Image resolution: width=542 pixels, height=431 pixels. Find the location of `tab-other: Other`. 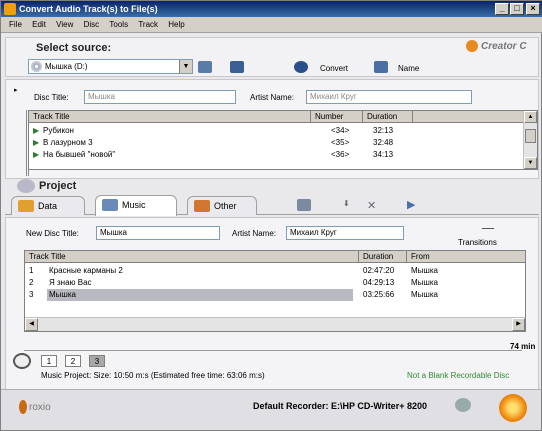

tab-other: Other is located at coordinates (222, 205).